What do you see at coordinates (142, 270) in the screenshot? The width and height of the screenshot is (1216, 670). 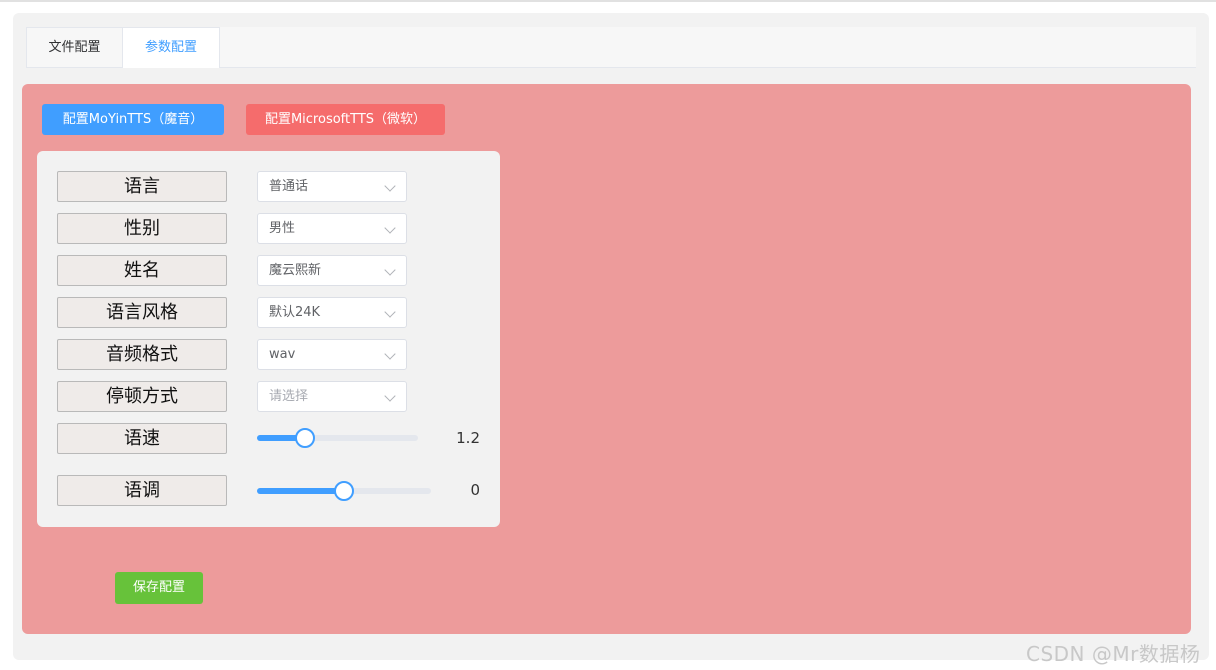 I see `name-label: 姓名` at bounding box center [142, 270].